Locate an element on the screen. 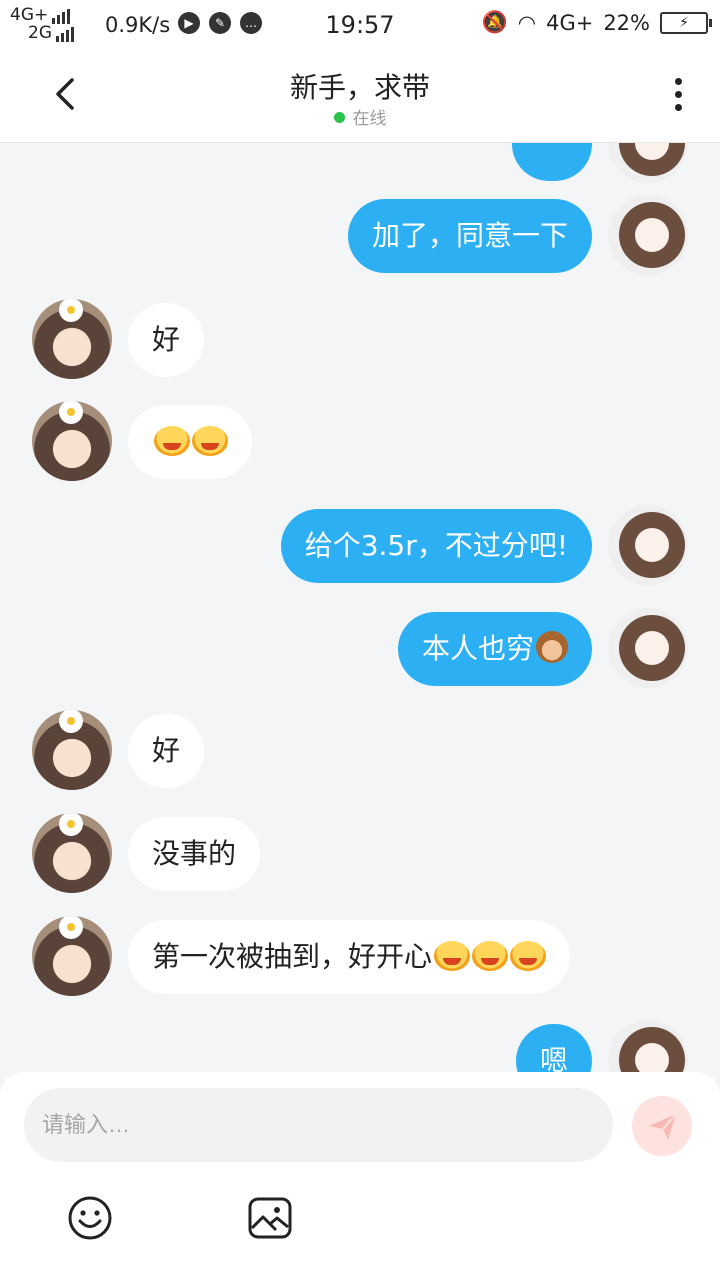 This screenshot has width=720, height=1280. presence-label: 在线 is located at coordinates (369, 119).